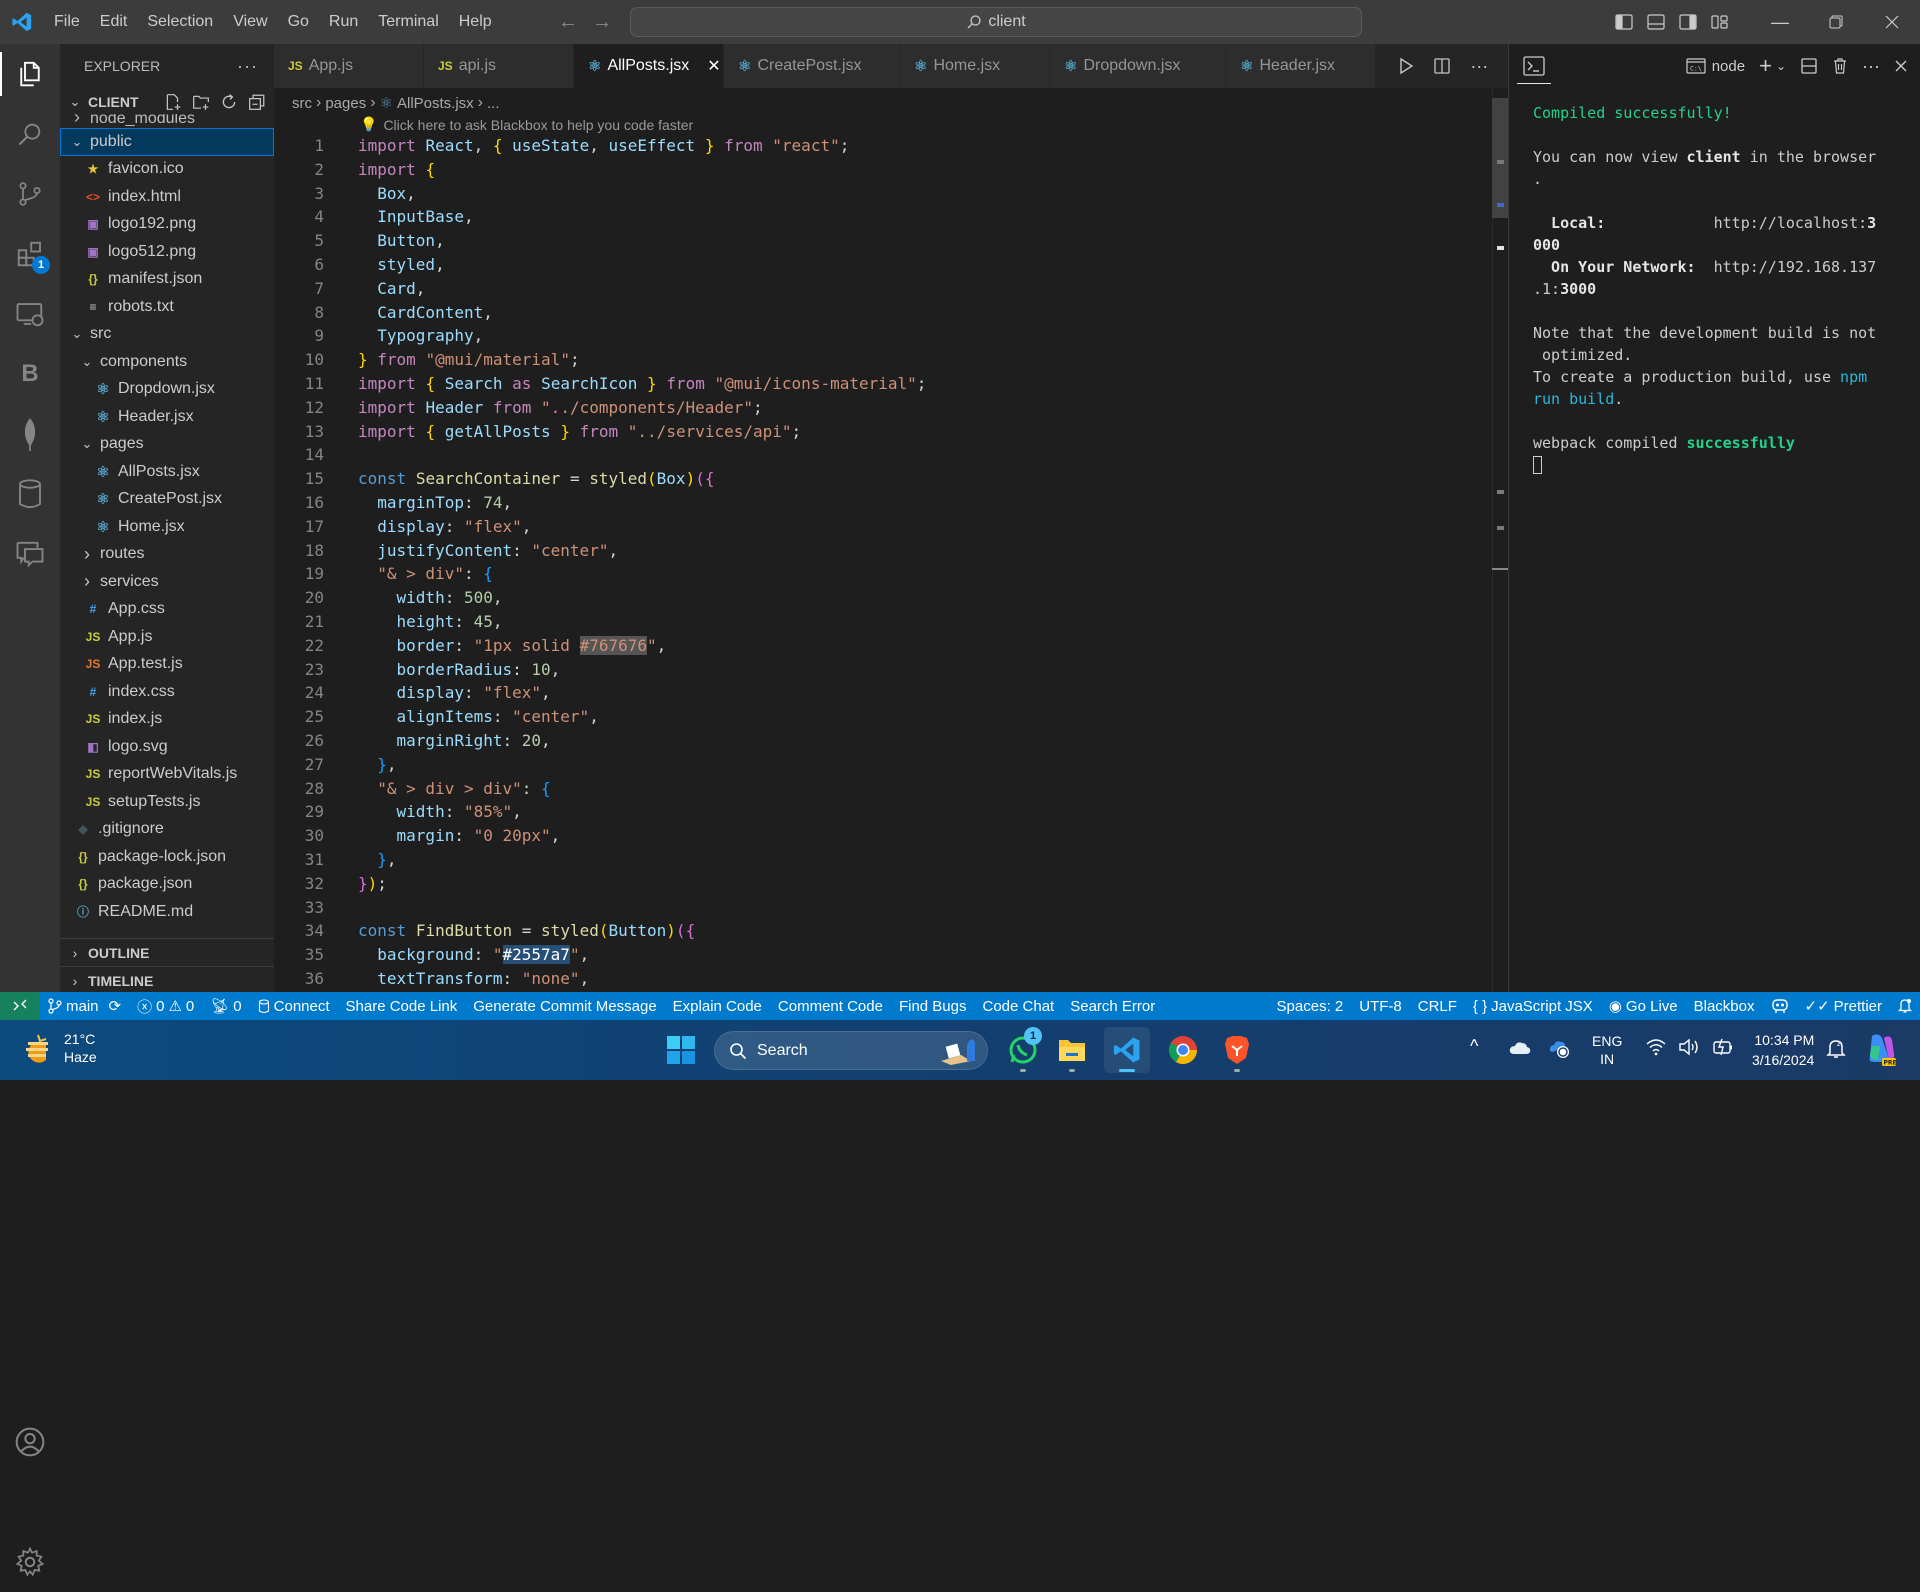 This screenshot has height=1592, width=1920. I want to click on status-comment-code: Comment Code, so click(830, 1006).